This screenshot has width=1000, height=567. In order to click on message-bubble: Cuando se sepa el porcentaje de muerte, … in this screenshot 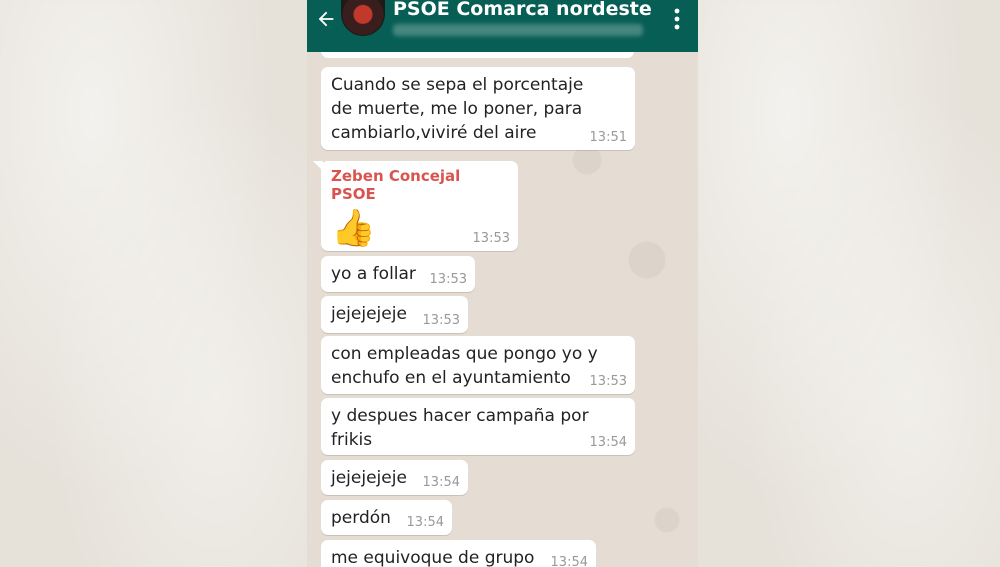, I will do `click(478, 108)`.